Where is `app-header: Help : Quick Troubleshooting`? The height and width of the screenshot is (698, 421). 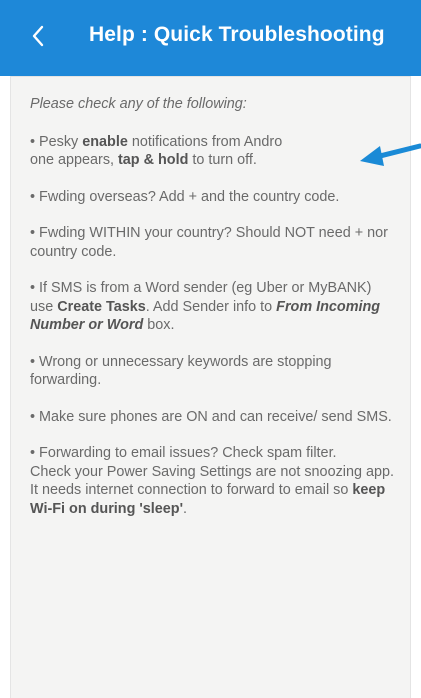 app-header: Help : Quick Troubleshooting is located at coordinates (210, 38).